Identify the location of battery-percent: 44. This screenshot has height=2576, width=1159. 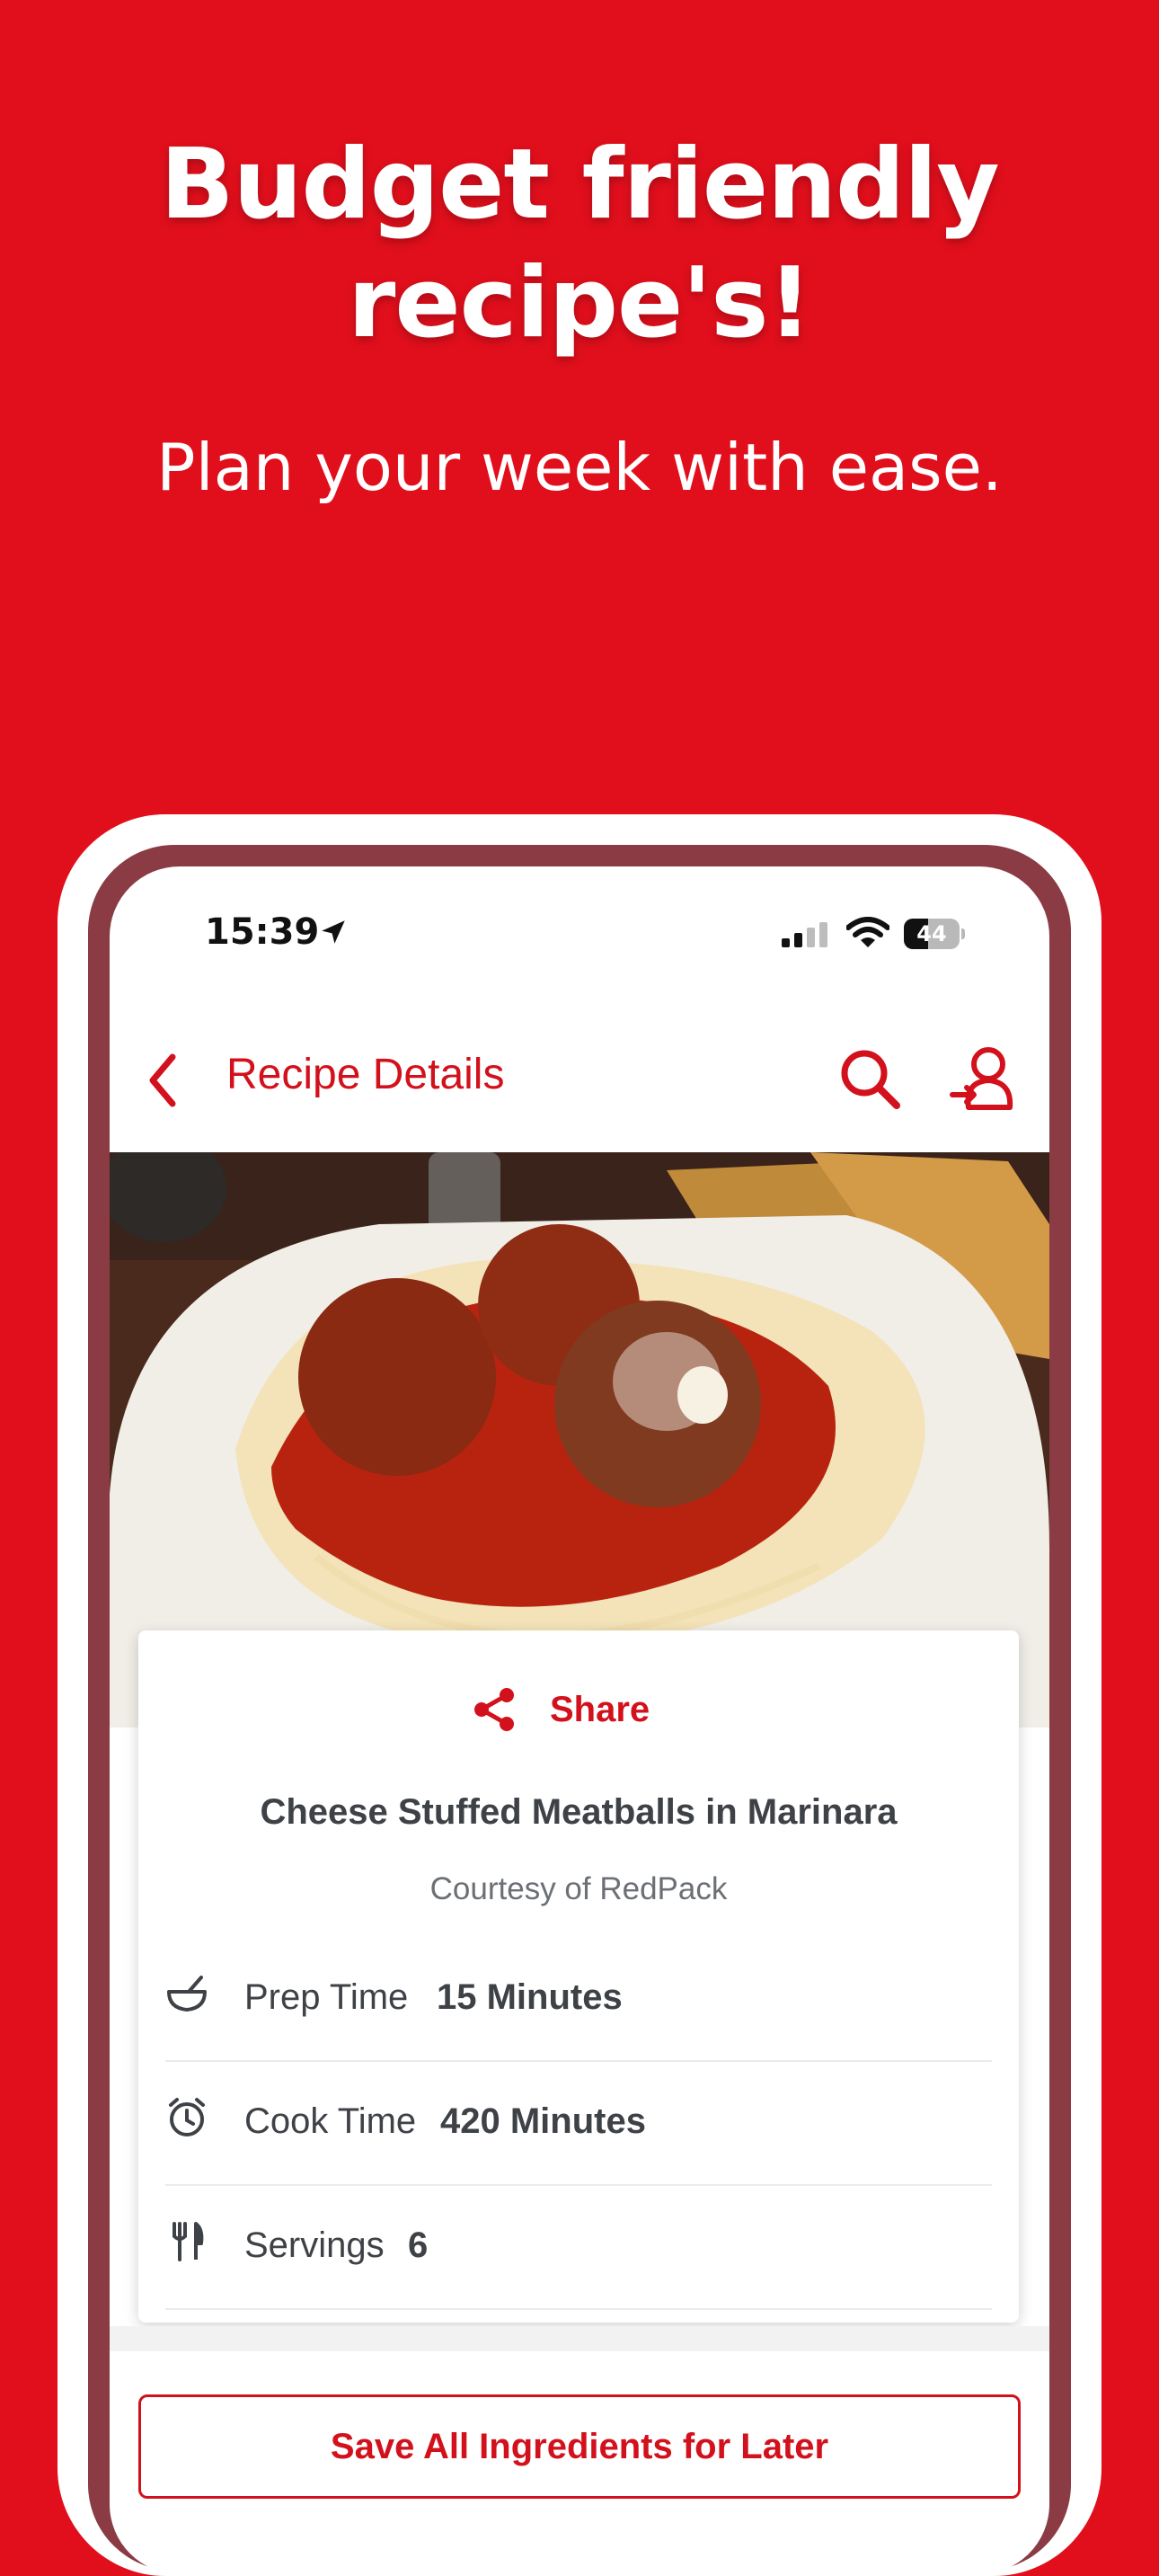
(931, 934).